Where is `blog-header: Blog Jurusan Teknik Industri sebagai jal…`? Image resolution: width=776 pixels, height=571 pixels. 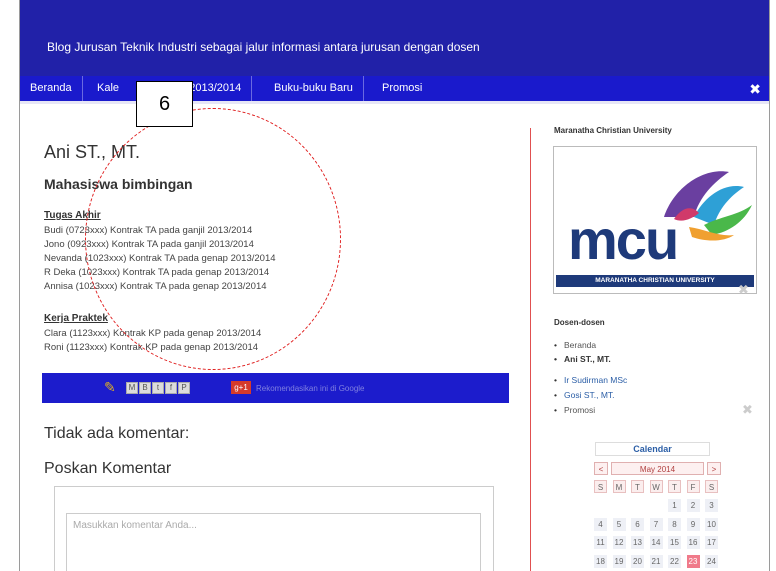 blog-header: Blog Jurusan Teknik Industri sebagai jal… is located at coordinates (394, 38).